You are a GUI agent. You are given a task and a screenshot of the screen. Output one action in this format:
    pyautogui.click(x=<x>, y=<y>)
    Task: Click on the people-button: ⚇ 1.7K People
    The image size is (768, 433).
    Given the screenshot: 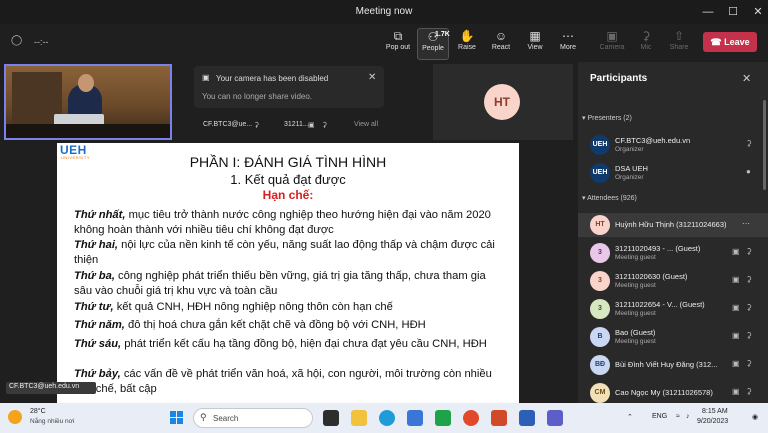 What is the action you would take?
    pyautogui.click(x=433, y=44)
    